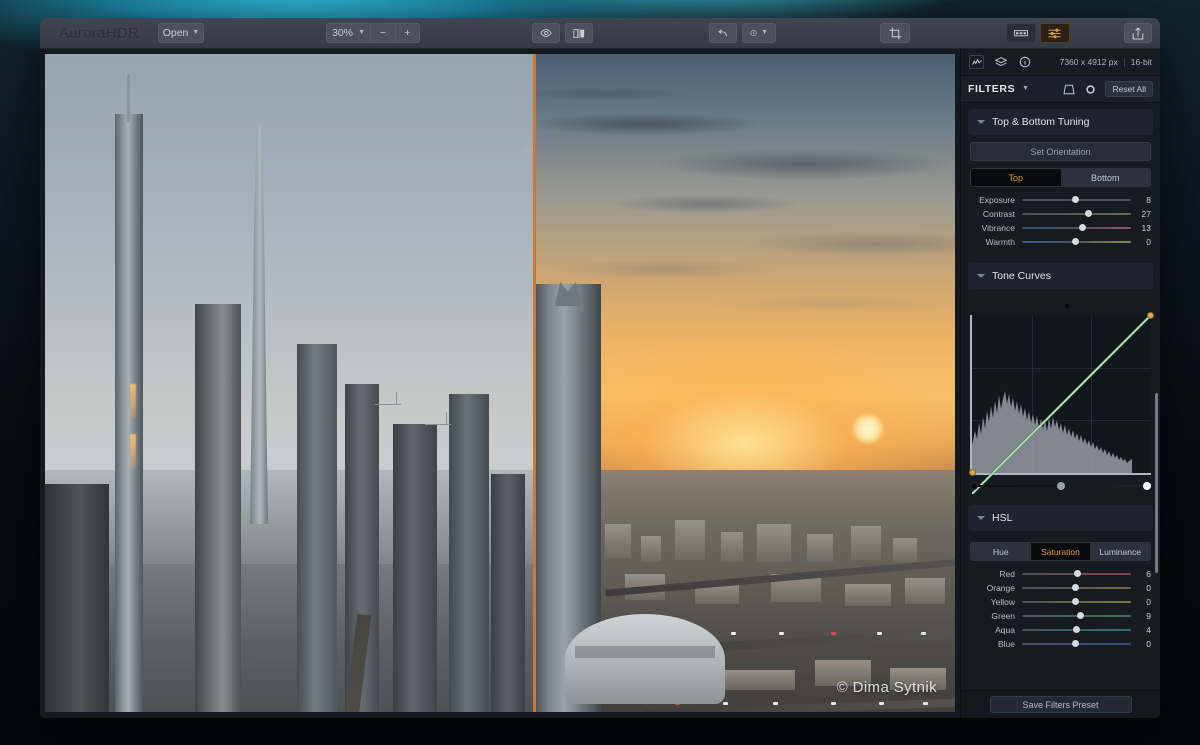 This screenshot has height=745, width=1200. What do you see at coordinates (1060, 89) in the screenshot?
I see `filters-header-bar: FILTERS ▼ Reset All` at bounding box center [1060, 89].